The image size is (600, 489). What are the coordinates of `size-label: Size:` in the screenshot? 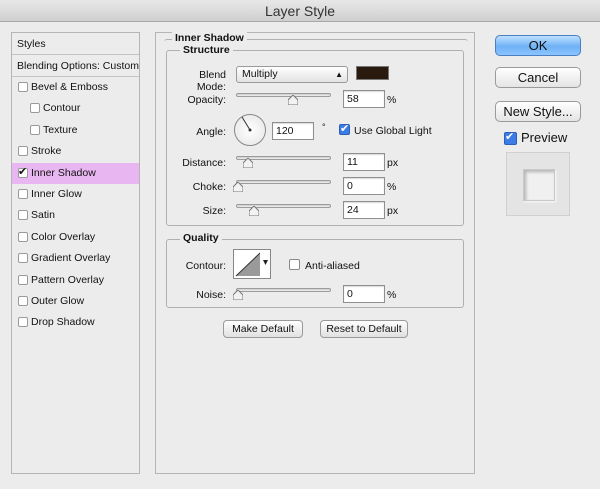 It's located at (214, 211).